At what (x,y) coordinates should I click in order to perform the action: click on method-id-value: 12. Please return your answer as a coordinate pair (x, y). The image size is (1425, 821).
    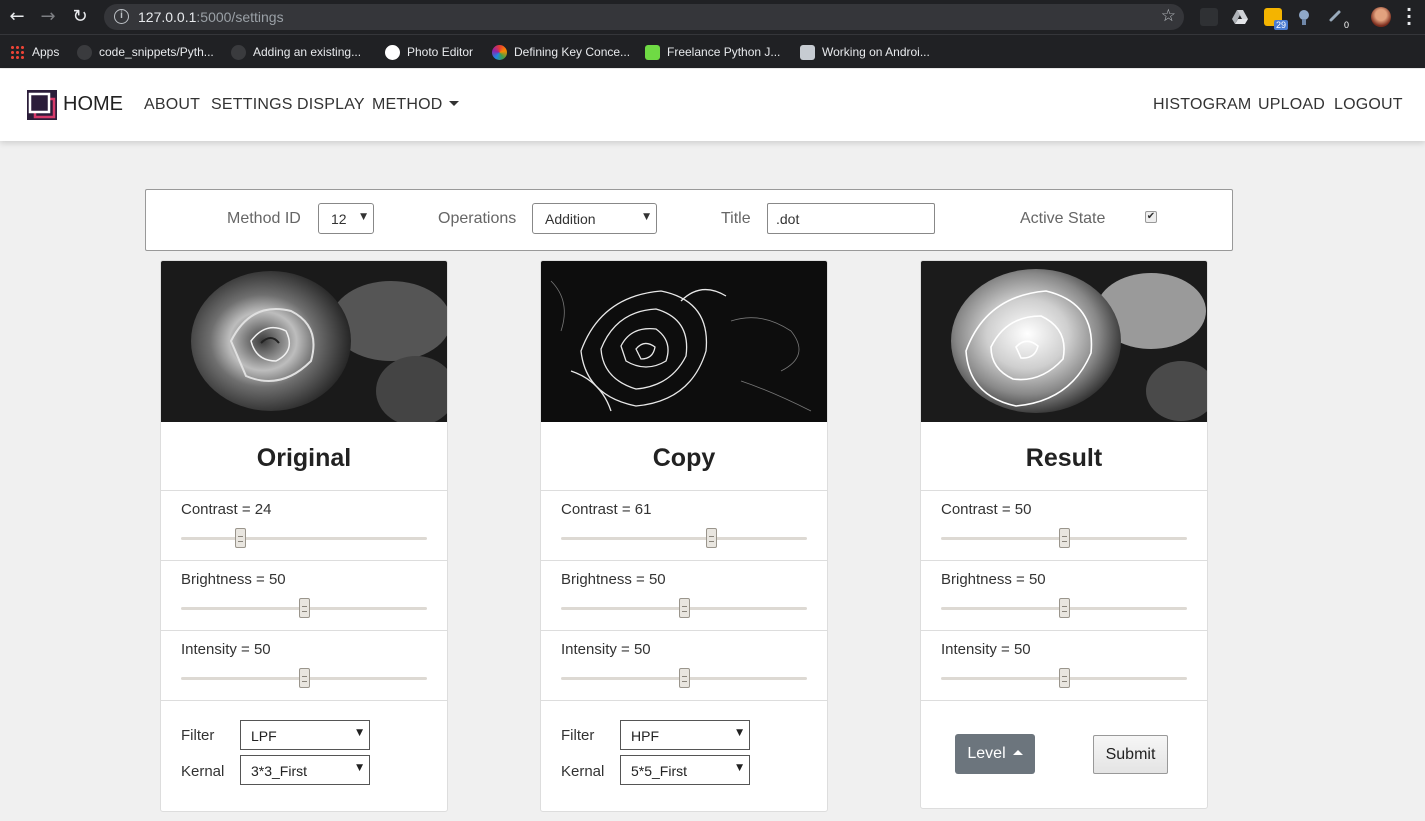
    Looking at the image, I should click on (339, 219).